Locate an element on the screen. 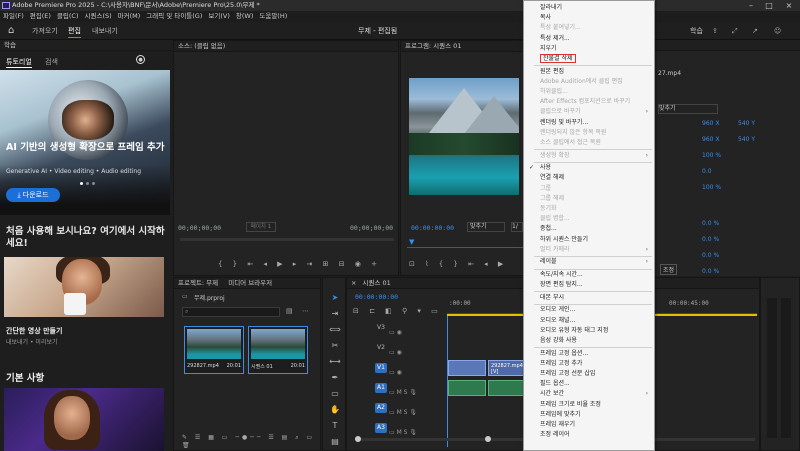 The height and width of the screenshot is (451, 800). menu-sequence: 시퀀스(S) is located at coordinates (98, 16).